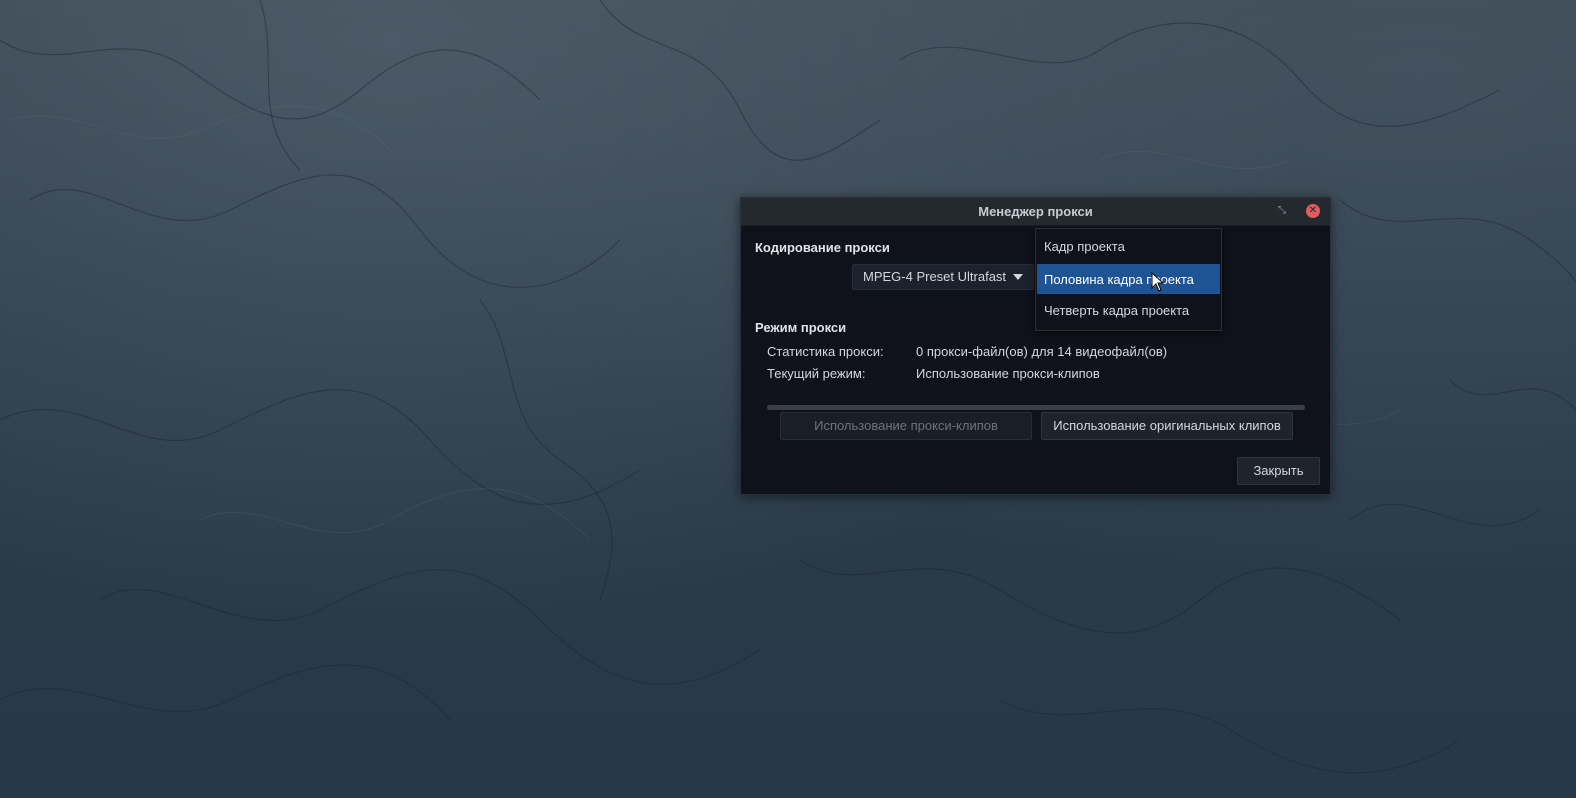 Image resolution: width=1576 pixels, height=798 pixels. Describe the element at coordinates (1282, 211) in the screenshot. I see `restore-icon: ⤡` at that location.